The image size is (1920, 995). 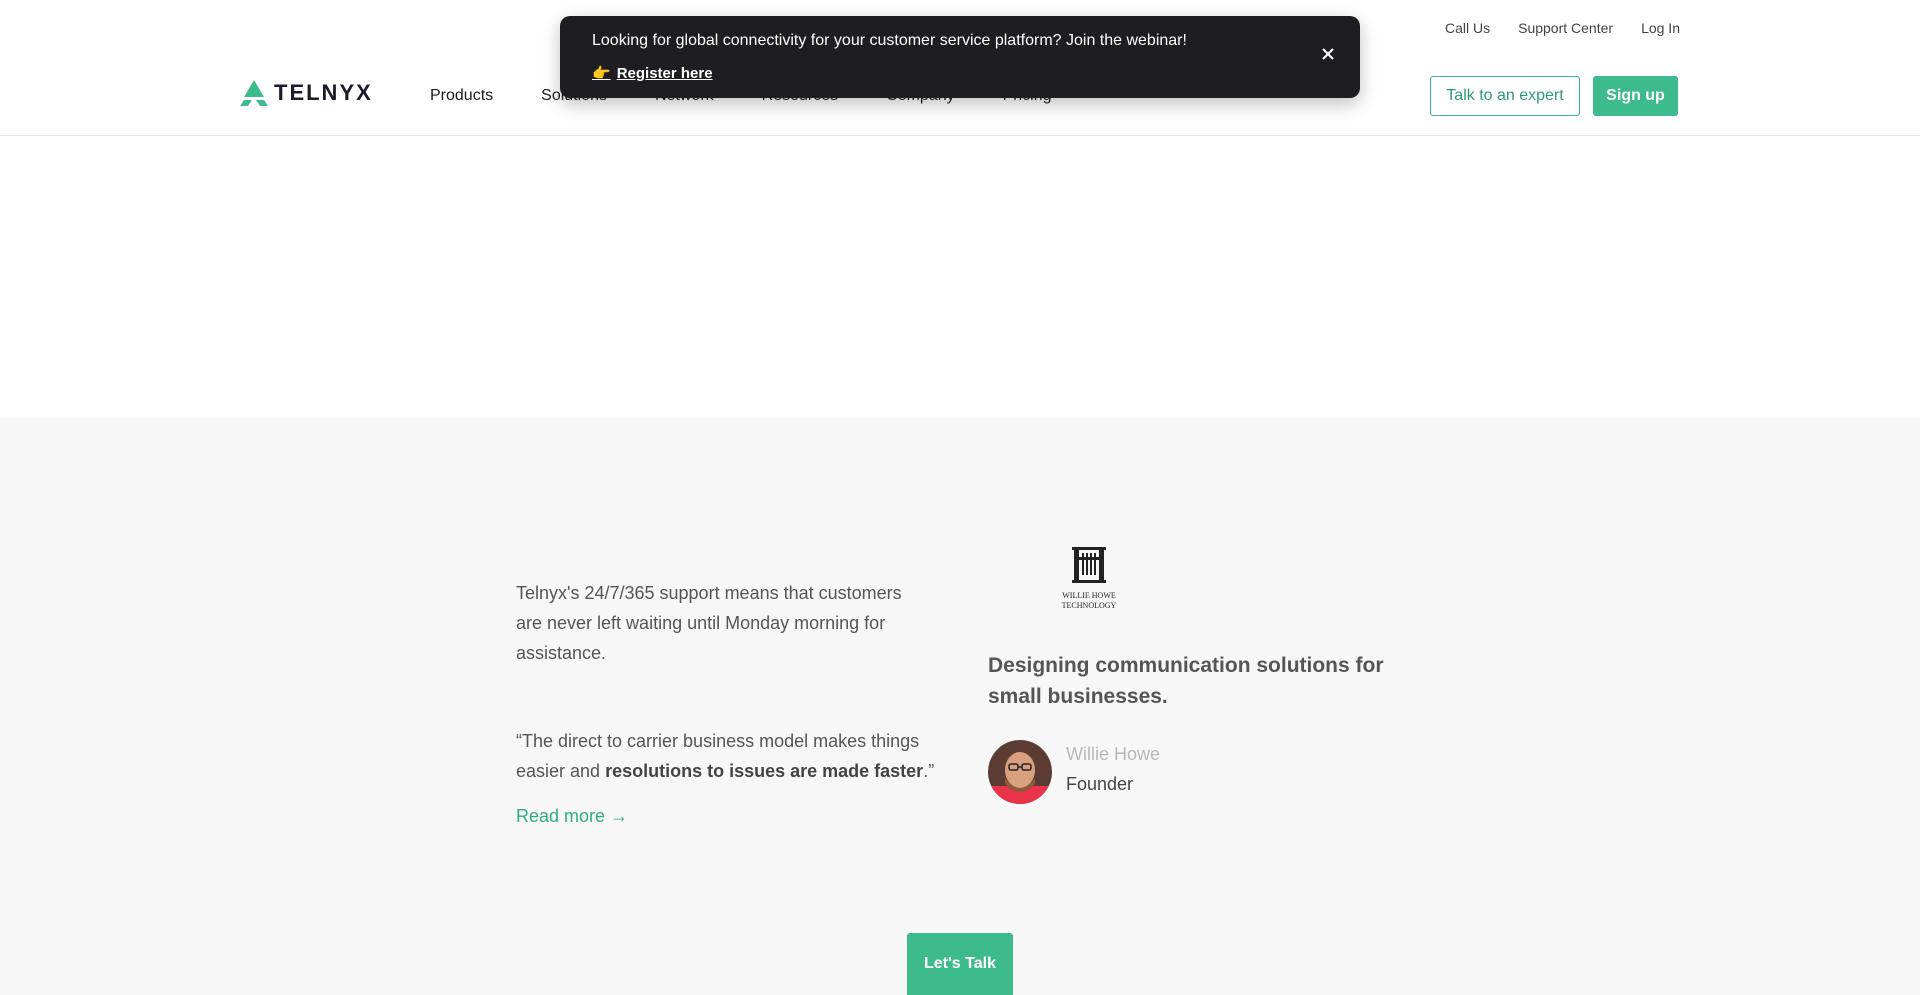 I want to click on avatar-image, so click(x=1020, y=772).